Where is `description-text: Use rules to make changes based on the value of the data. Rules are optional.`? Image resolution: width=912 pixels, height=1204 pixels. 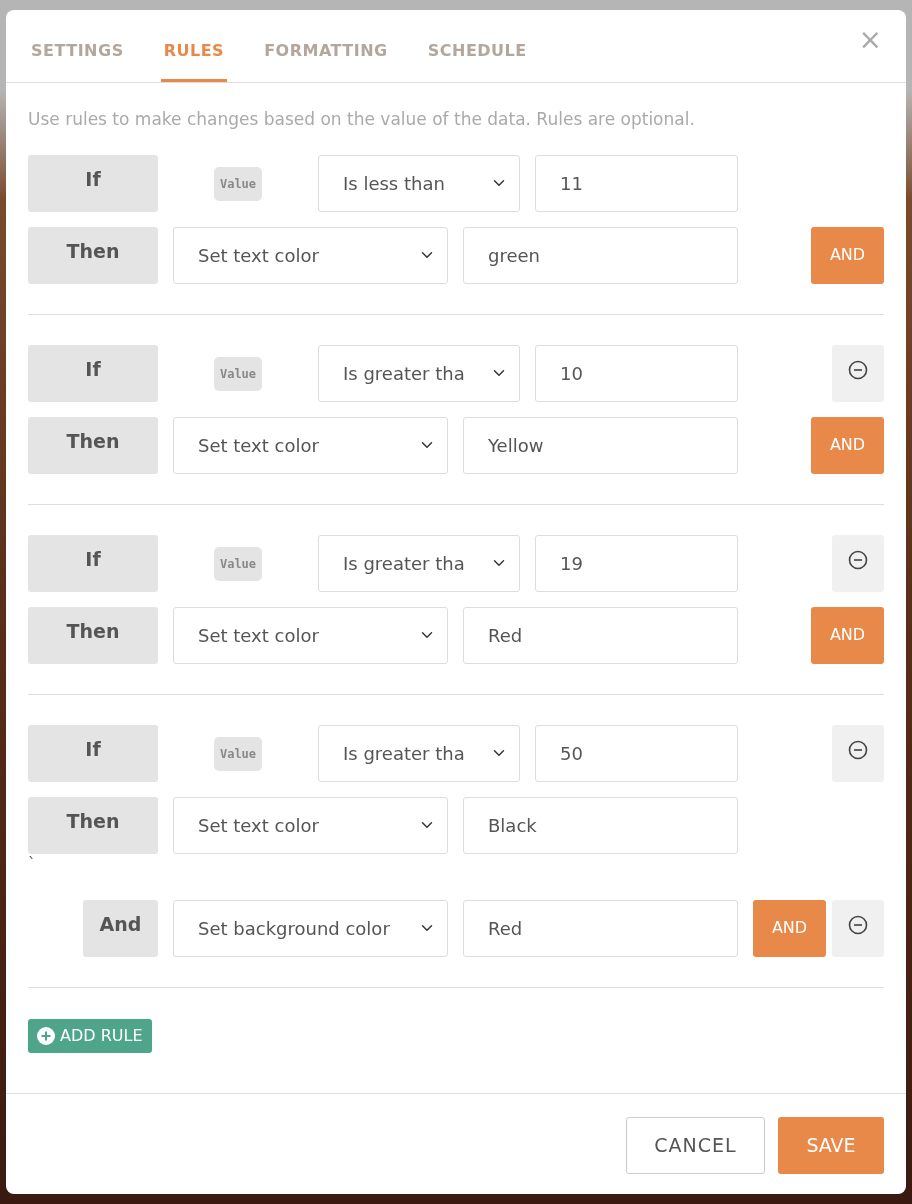 description-text: Use rules to make changes based on the value of the data. Rules are optional. is located at coordinates (362, 119).